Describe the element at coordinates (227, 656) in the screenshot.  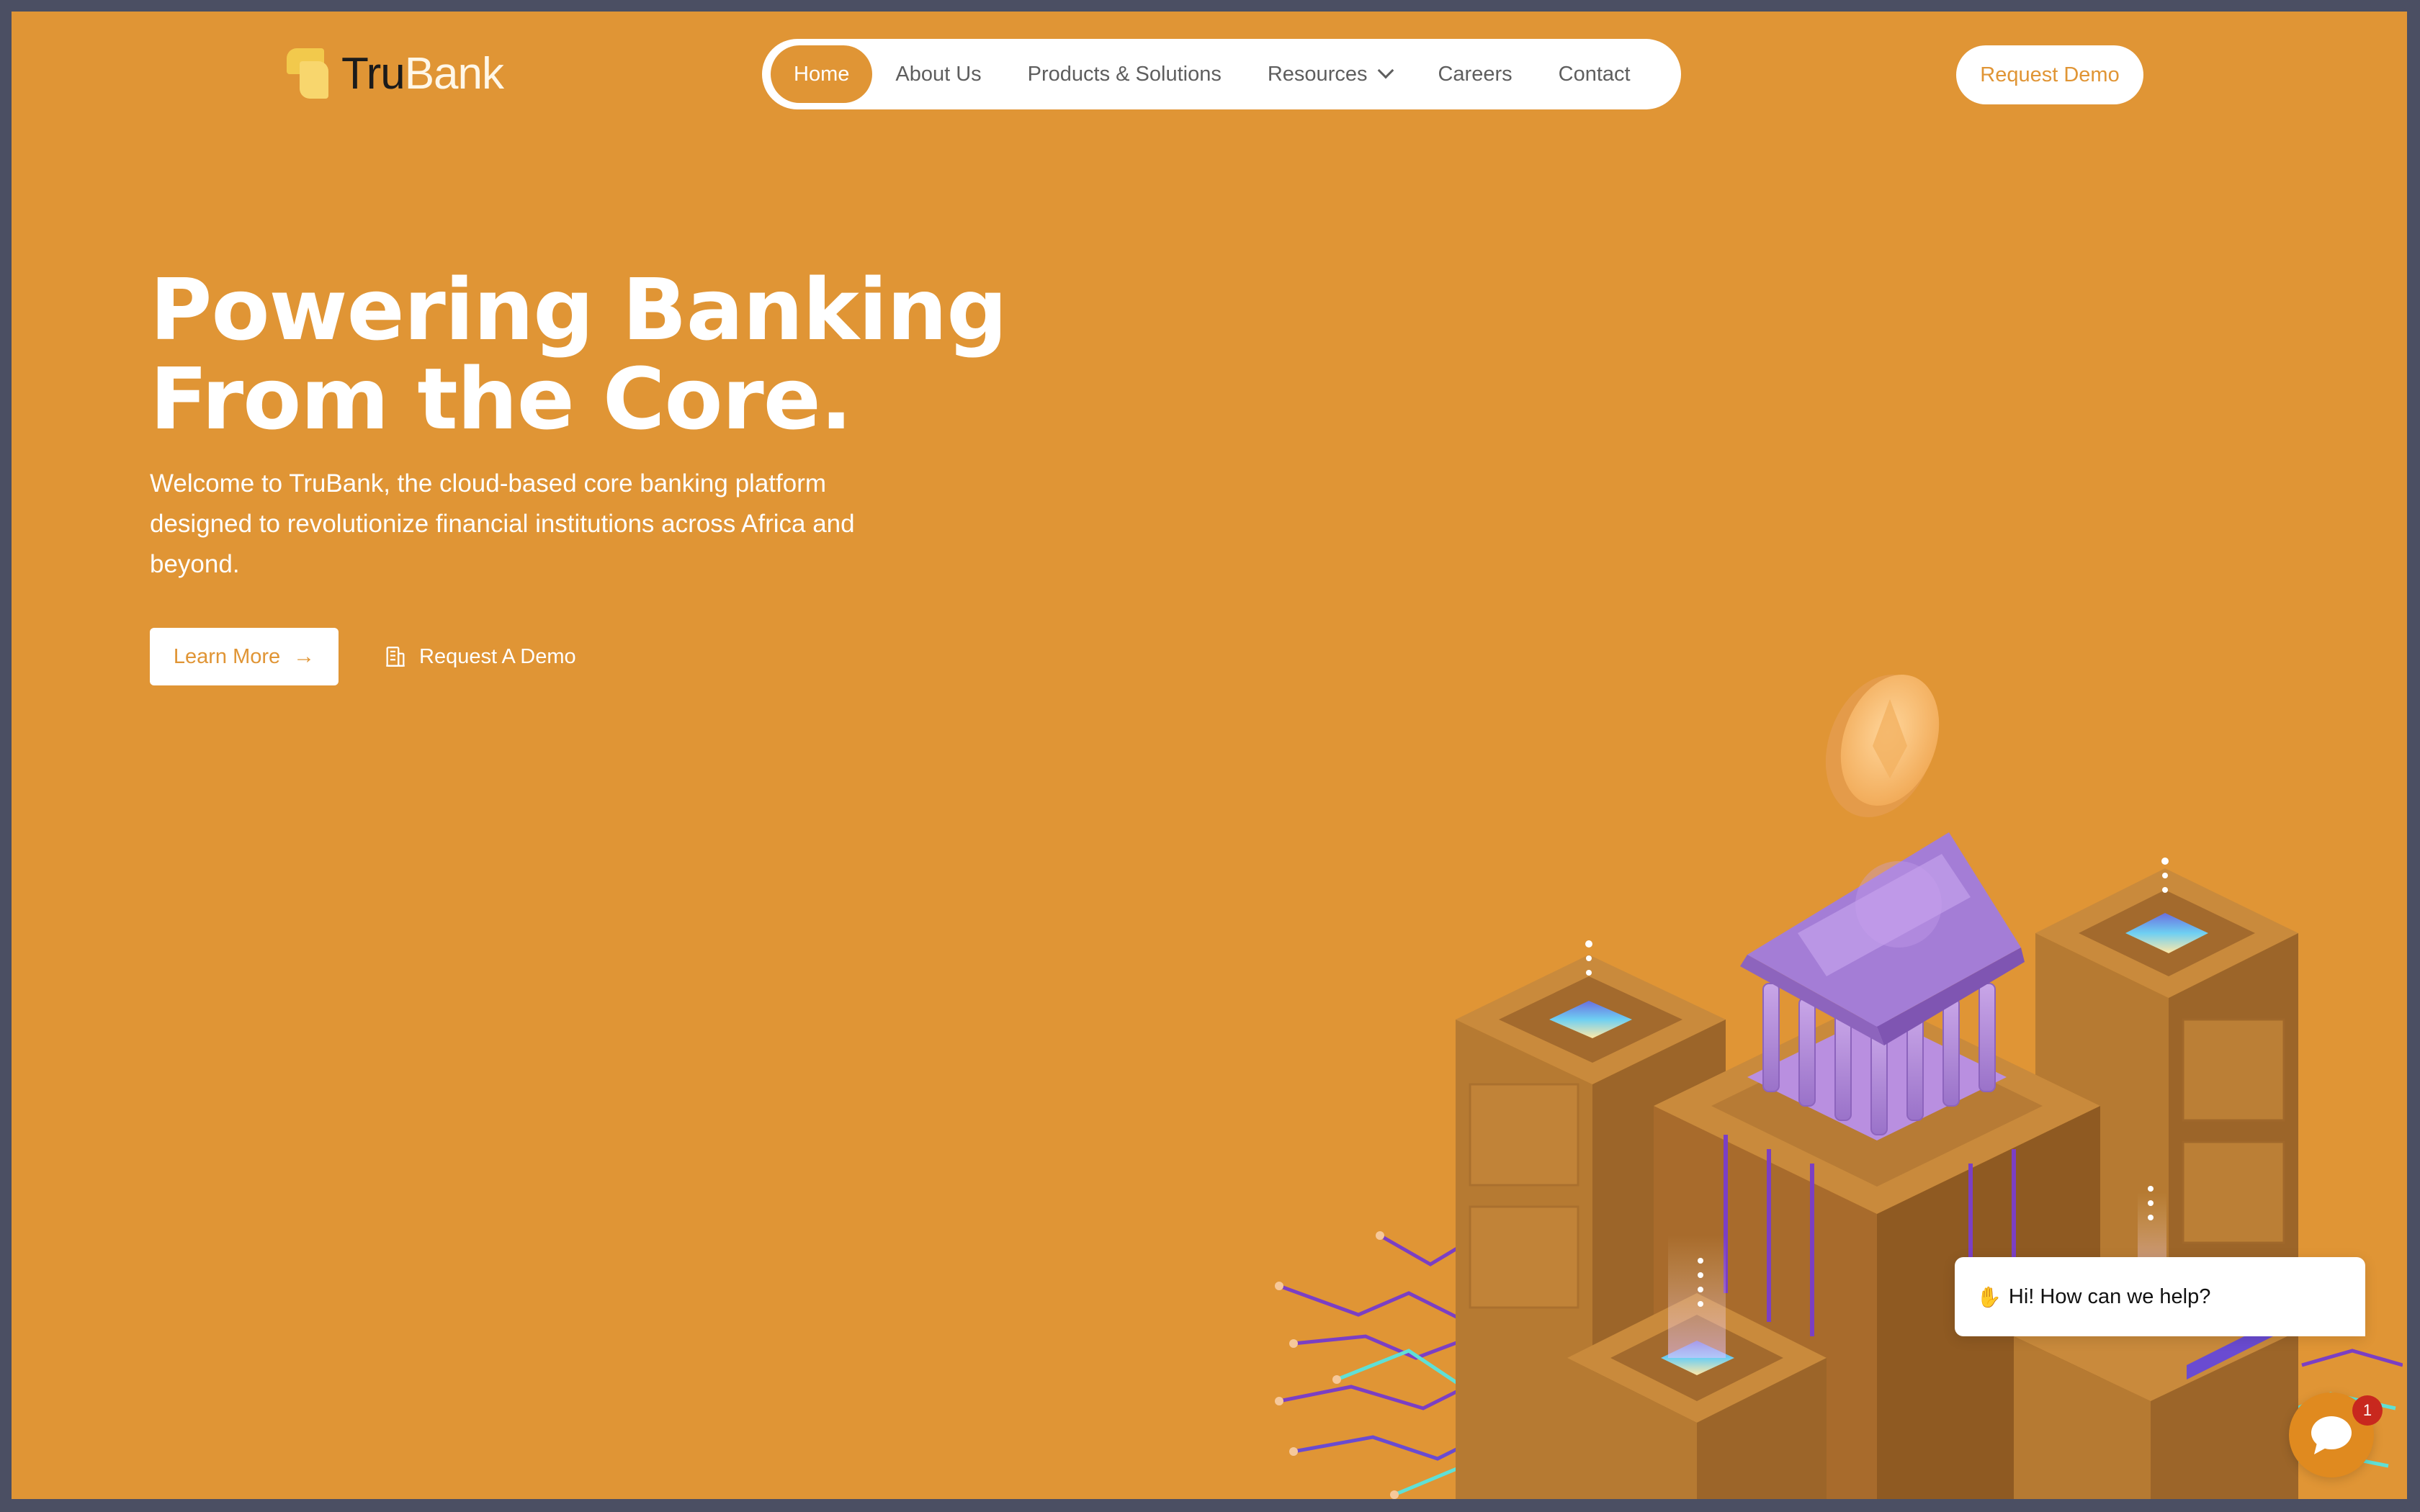
I see `learn-more-label: Learn More` at that location.